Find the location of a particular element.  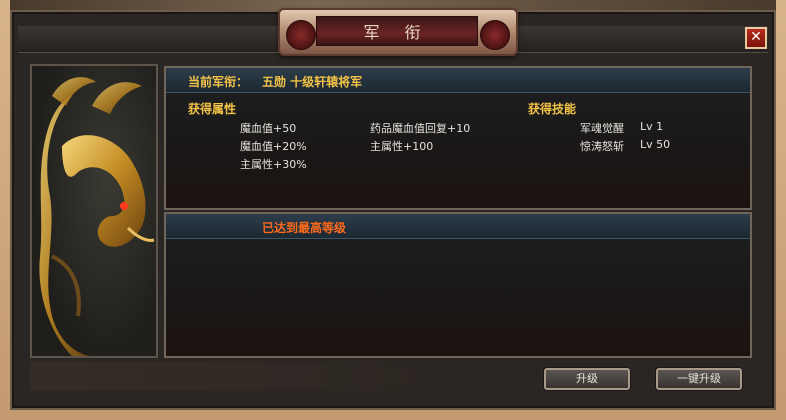

title-banner: 军 衔 is located at coordinates (397, 31).